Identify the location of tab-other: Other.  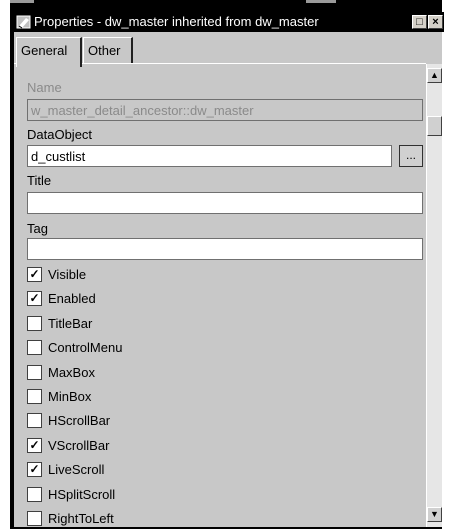
(108, 50).